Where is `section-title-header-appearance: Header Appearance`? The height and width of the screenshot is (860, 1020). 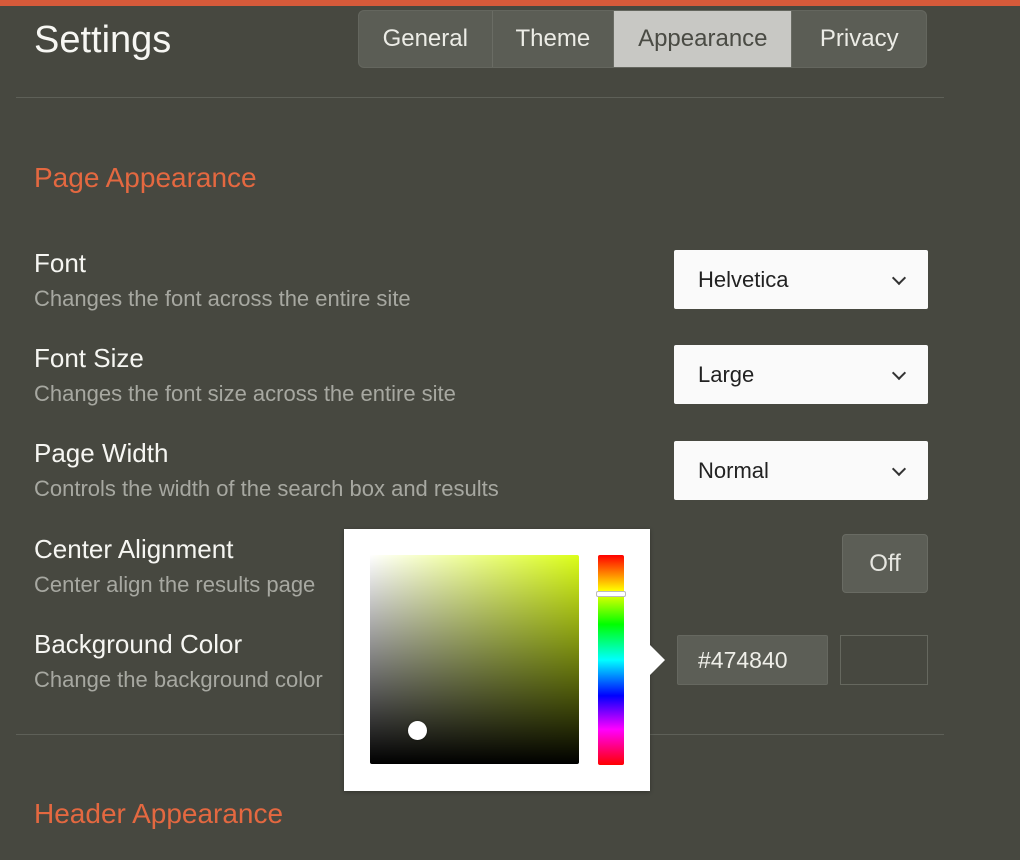
section-title-header-appearance: Header Appearance is located at coordinates (159, 813).